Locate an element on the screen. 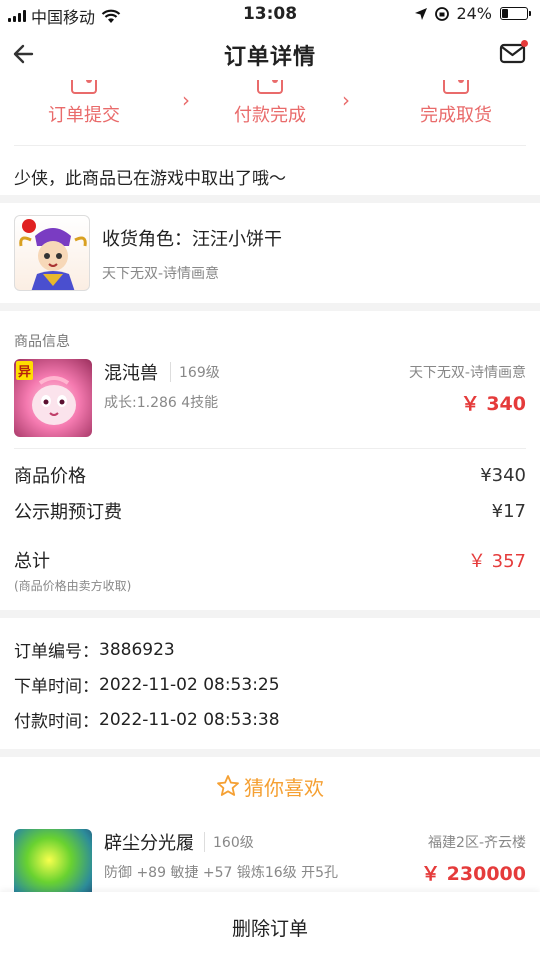  payment-icon is located at coordinates (270, 87).